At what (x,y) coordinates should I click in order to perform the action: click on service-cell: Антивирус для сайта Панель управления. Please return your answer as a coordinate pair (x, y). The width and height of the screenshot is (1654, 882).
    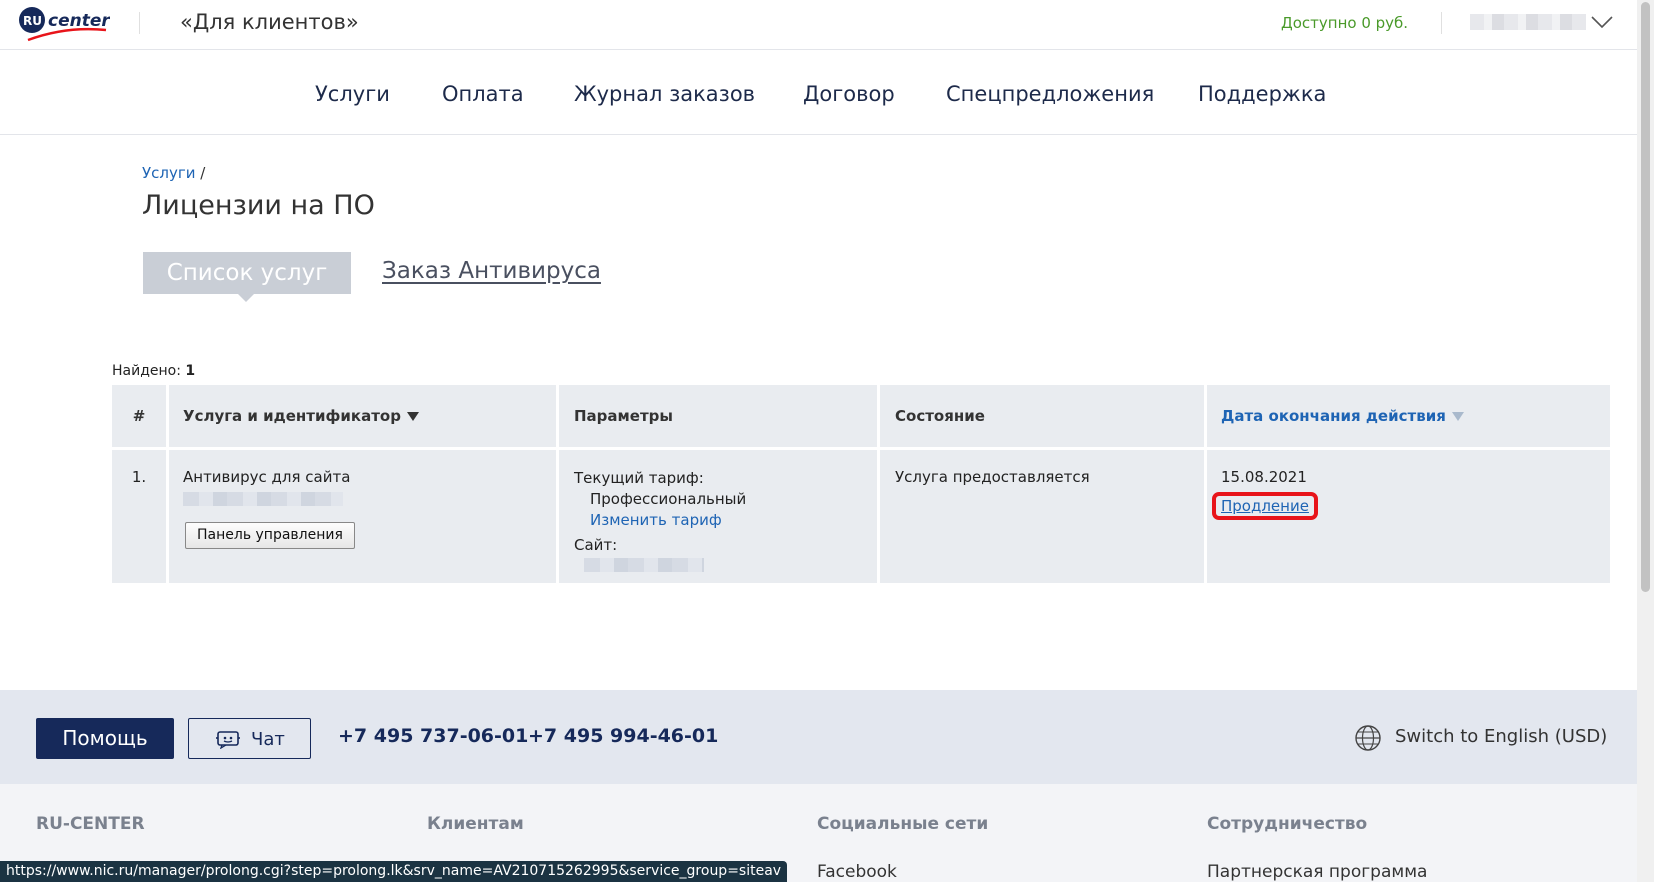
    Looking at the image, I should click on (362, 516).